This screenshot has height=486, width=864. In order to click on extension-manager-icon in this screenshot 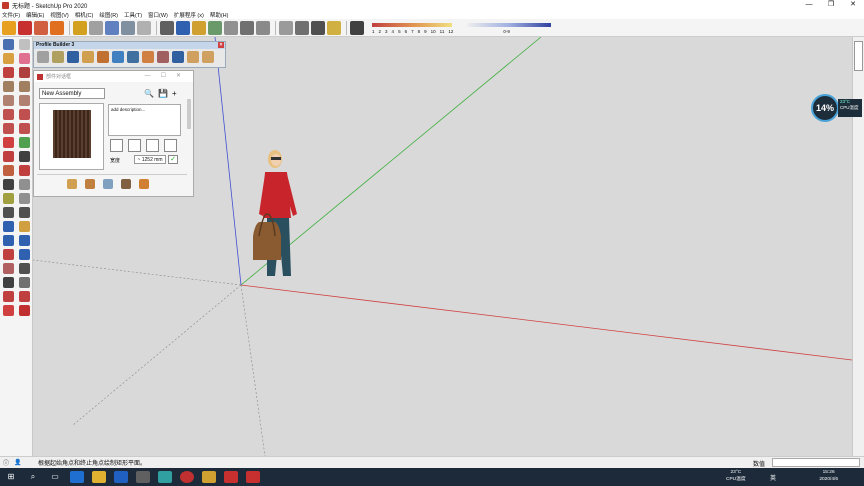, I will do `click(57, 27)`.